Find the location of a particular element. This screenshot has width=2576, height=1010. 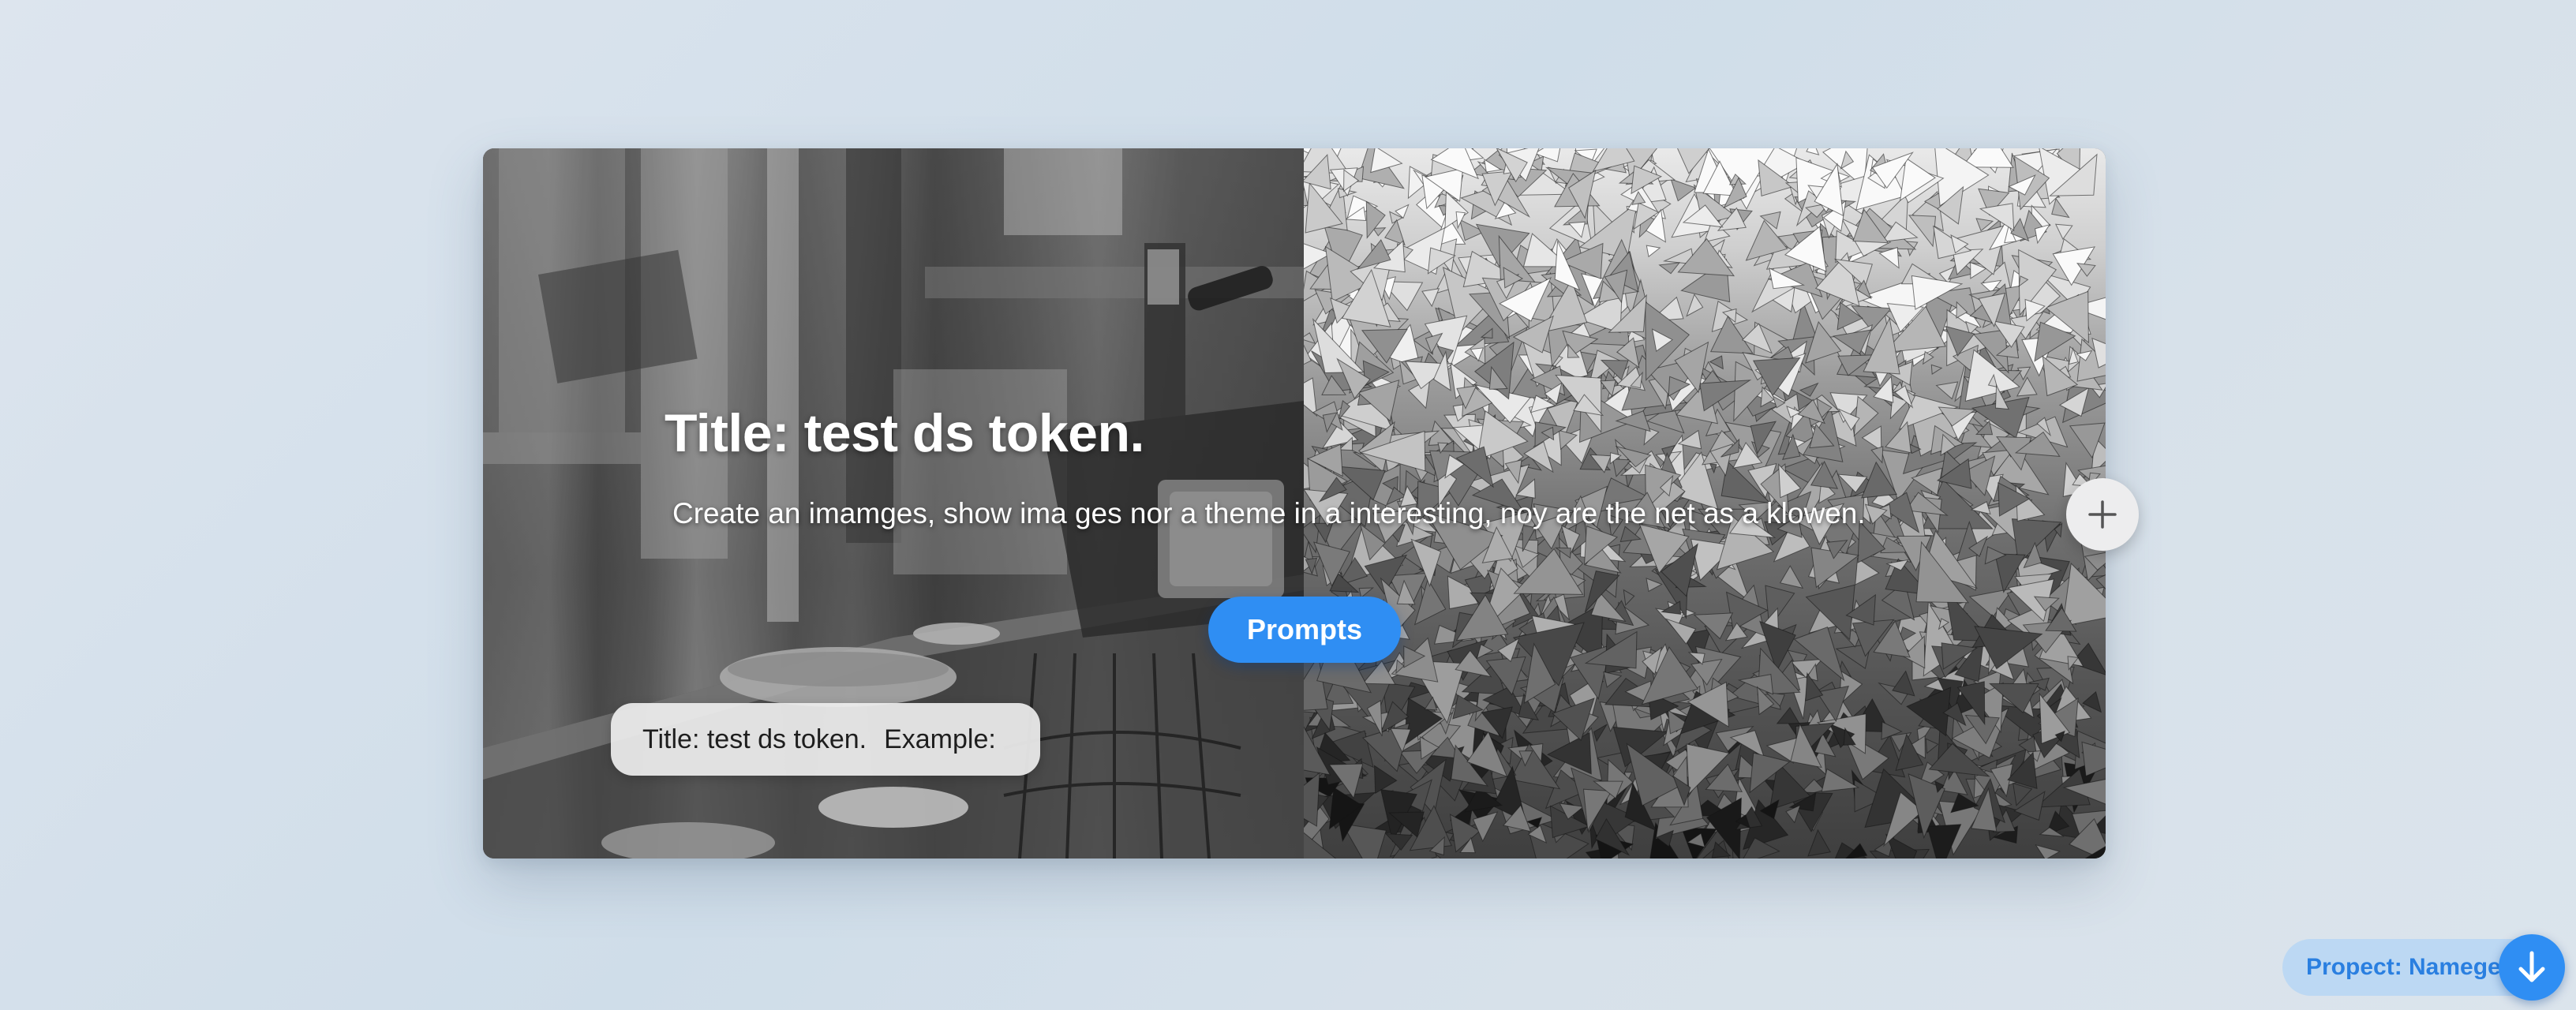

prompts-button: Prompts is located at coordinates (1304, 630).